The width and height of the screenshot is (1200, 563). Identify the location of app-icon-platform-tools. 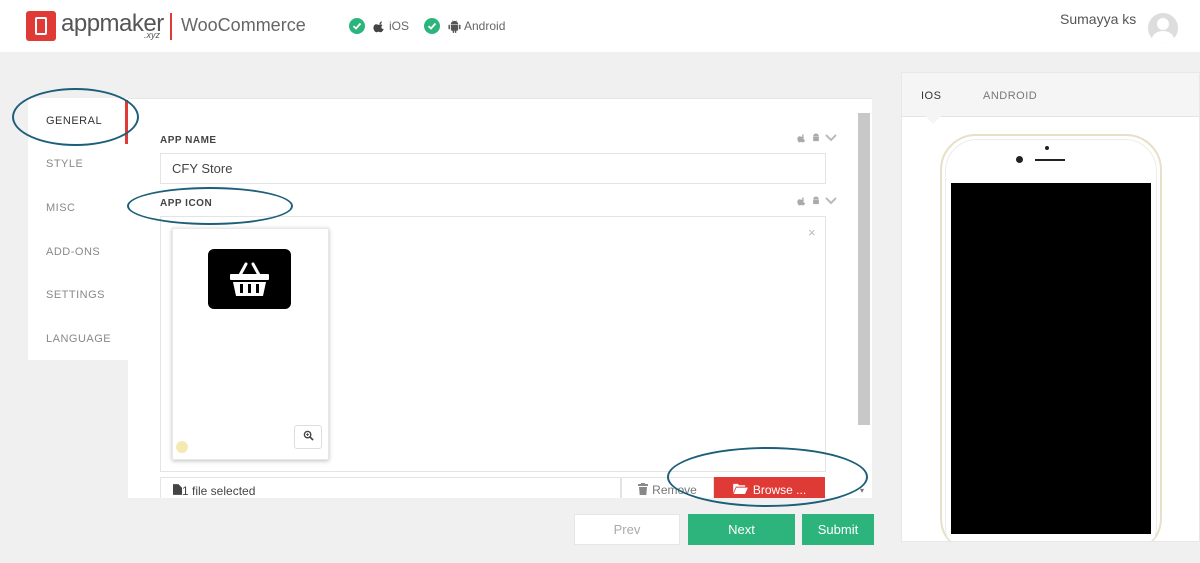
(817, 201).